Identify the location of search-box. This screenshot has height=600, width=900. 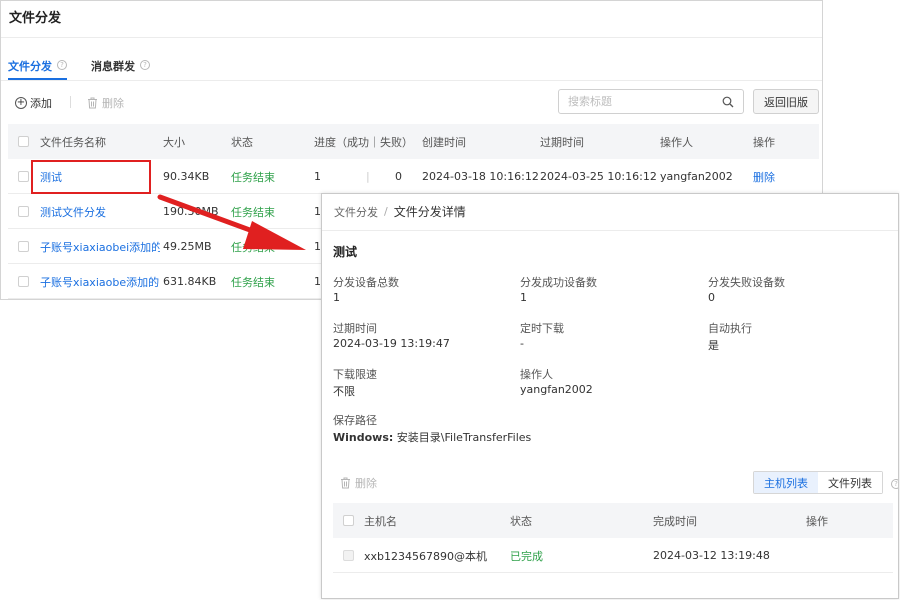
(651, 101).